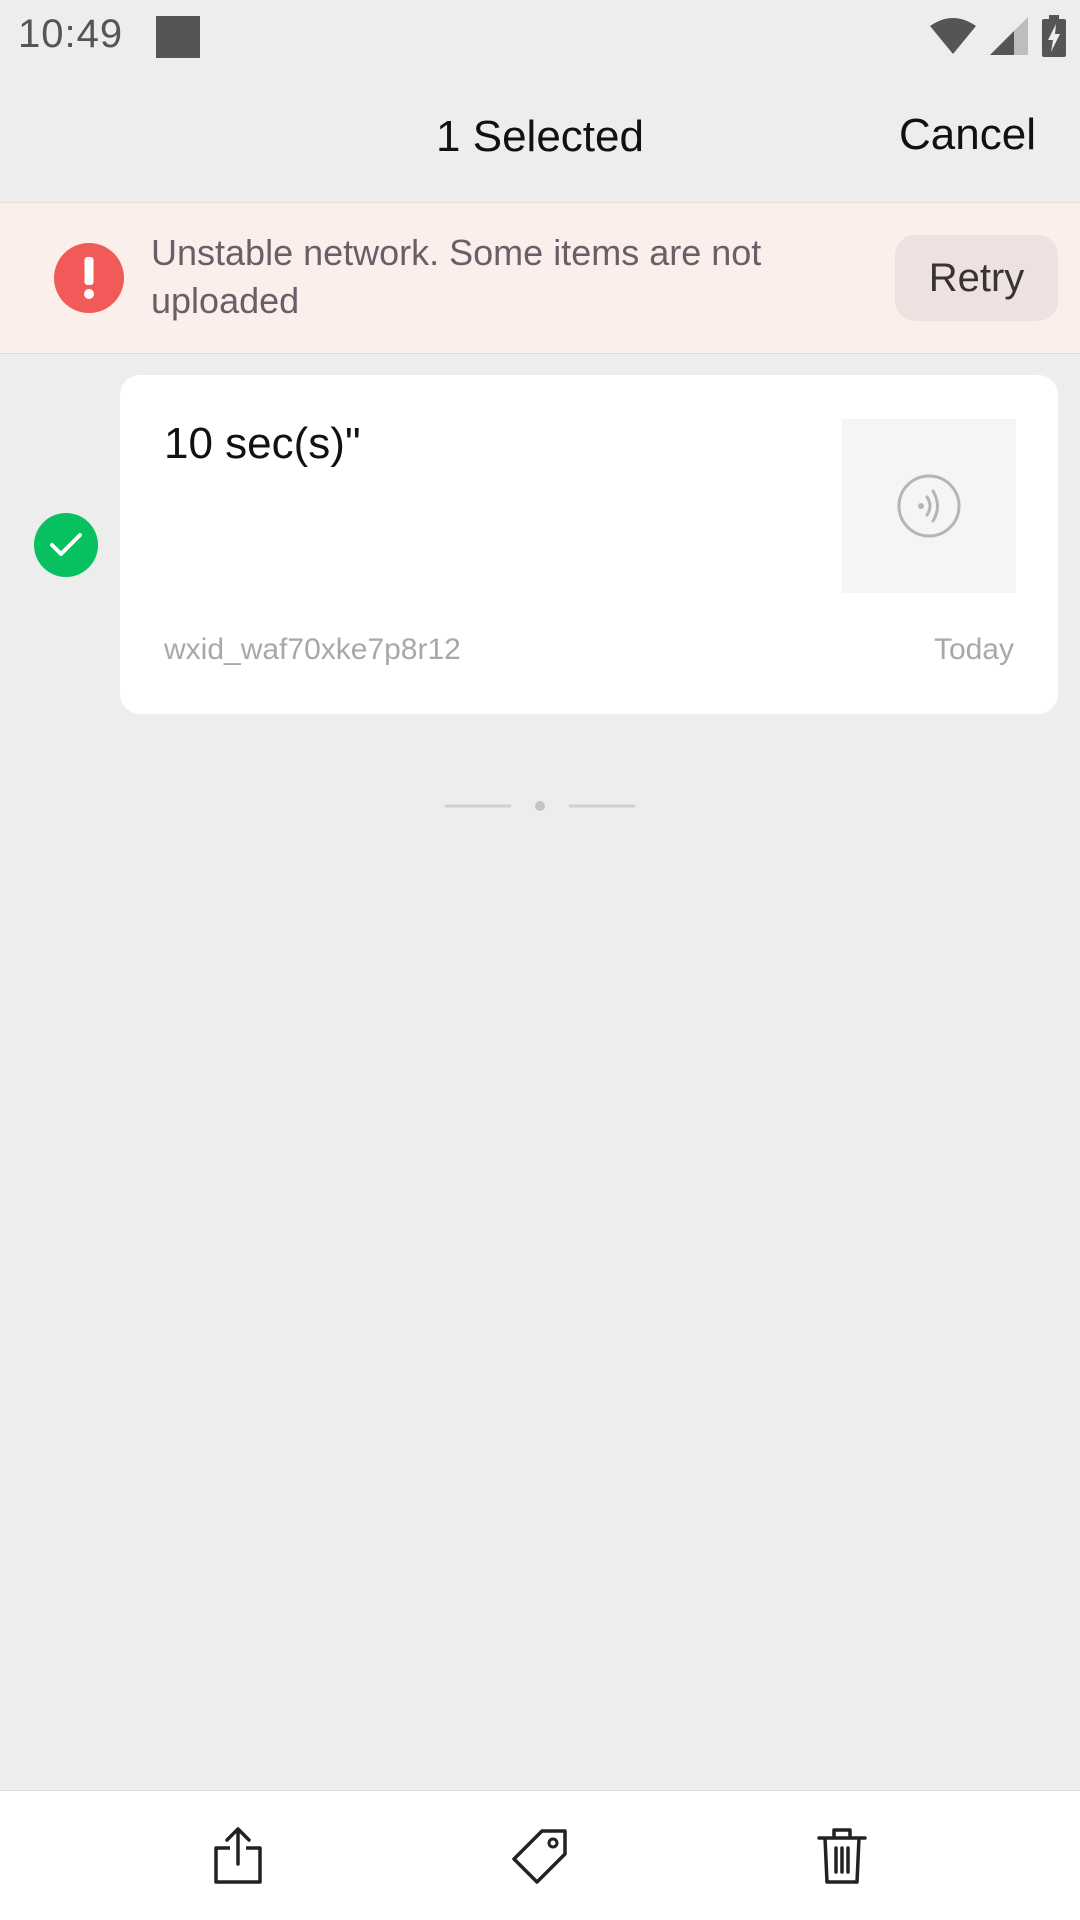 Image resolution: width=1080 pixels, height=1920 pixels. What do you see at coordinates (973, 649) in the screenshot?
I see `item-date: Today` at bounding box center [973, 649].